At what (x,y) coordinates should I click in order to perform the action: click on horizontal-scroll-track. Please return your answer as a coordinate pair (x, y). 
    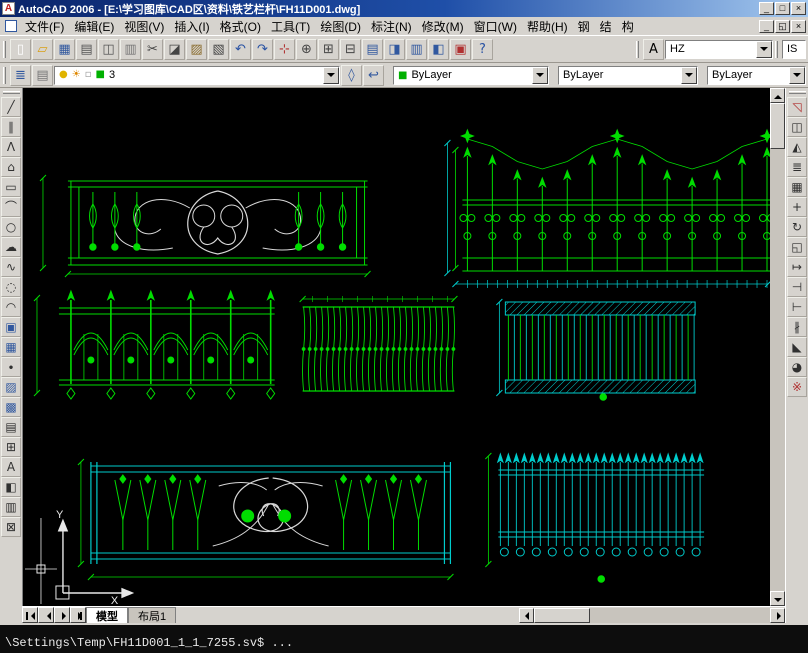
    Looking at the image, I should click on (680, 615).